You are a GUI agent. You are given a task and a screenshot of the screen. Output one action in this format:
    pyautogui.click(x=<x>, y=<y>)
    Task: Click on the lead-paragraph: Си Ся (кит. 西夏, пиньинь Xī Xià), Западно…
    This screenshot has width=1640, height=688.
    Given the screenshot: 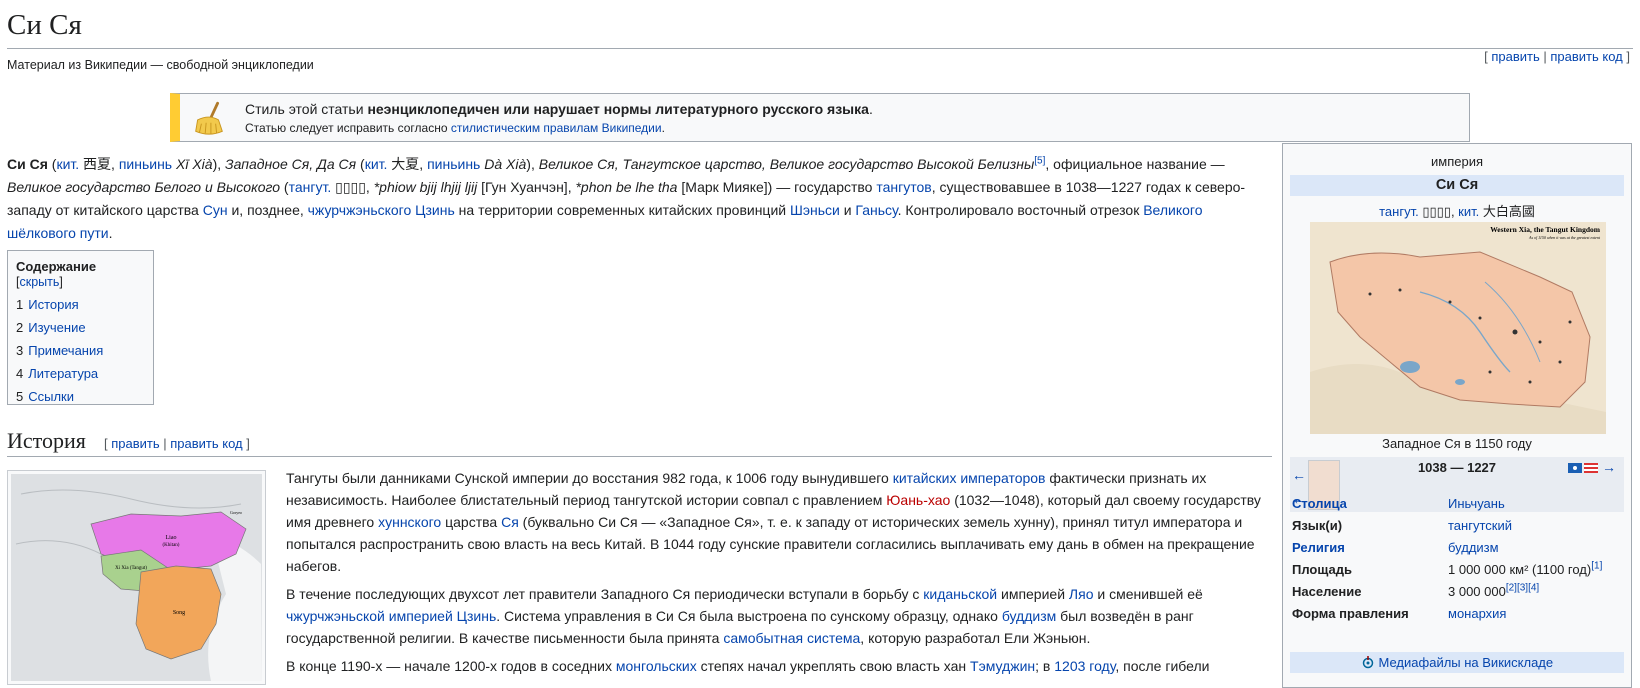 What is the action you would take?
    pyautogui.click(x=626, y=198)
    